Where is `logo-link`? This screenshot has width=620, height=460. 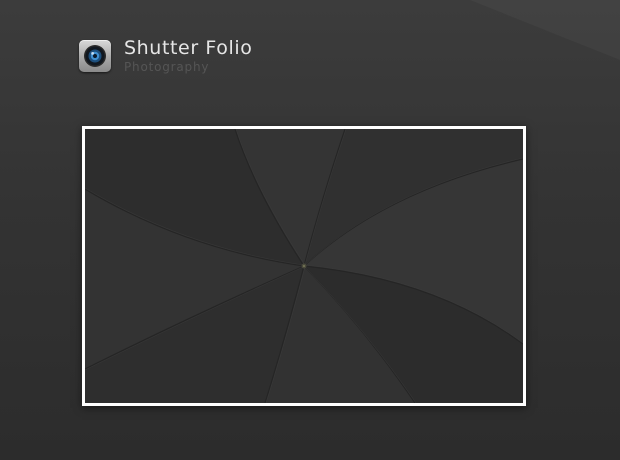
logo-link is located at coordinates (95, 56).